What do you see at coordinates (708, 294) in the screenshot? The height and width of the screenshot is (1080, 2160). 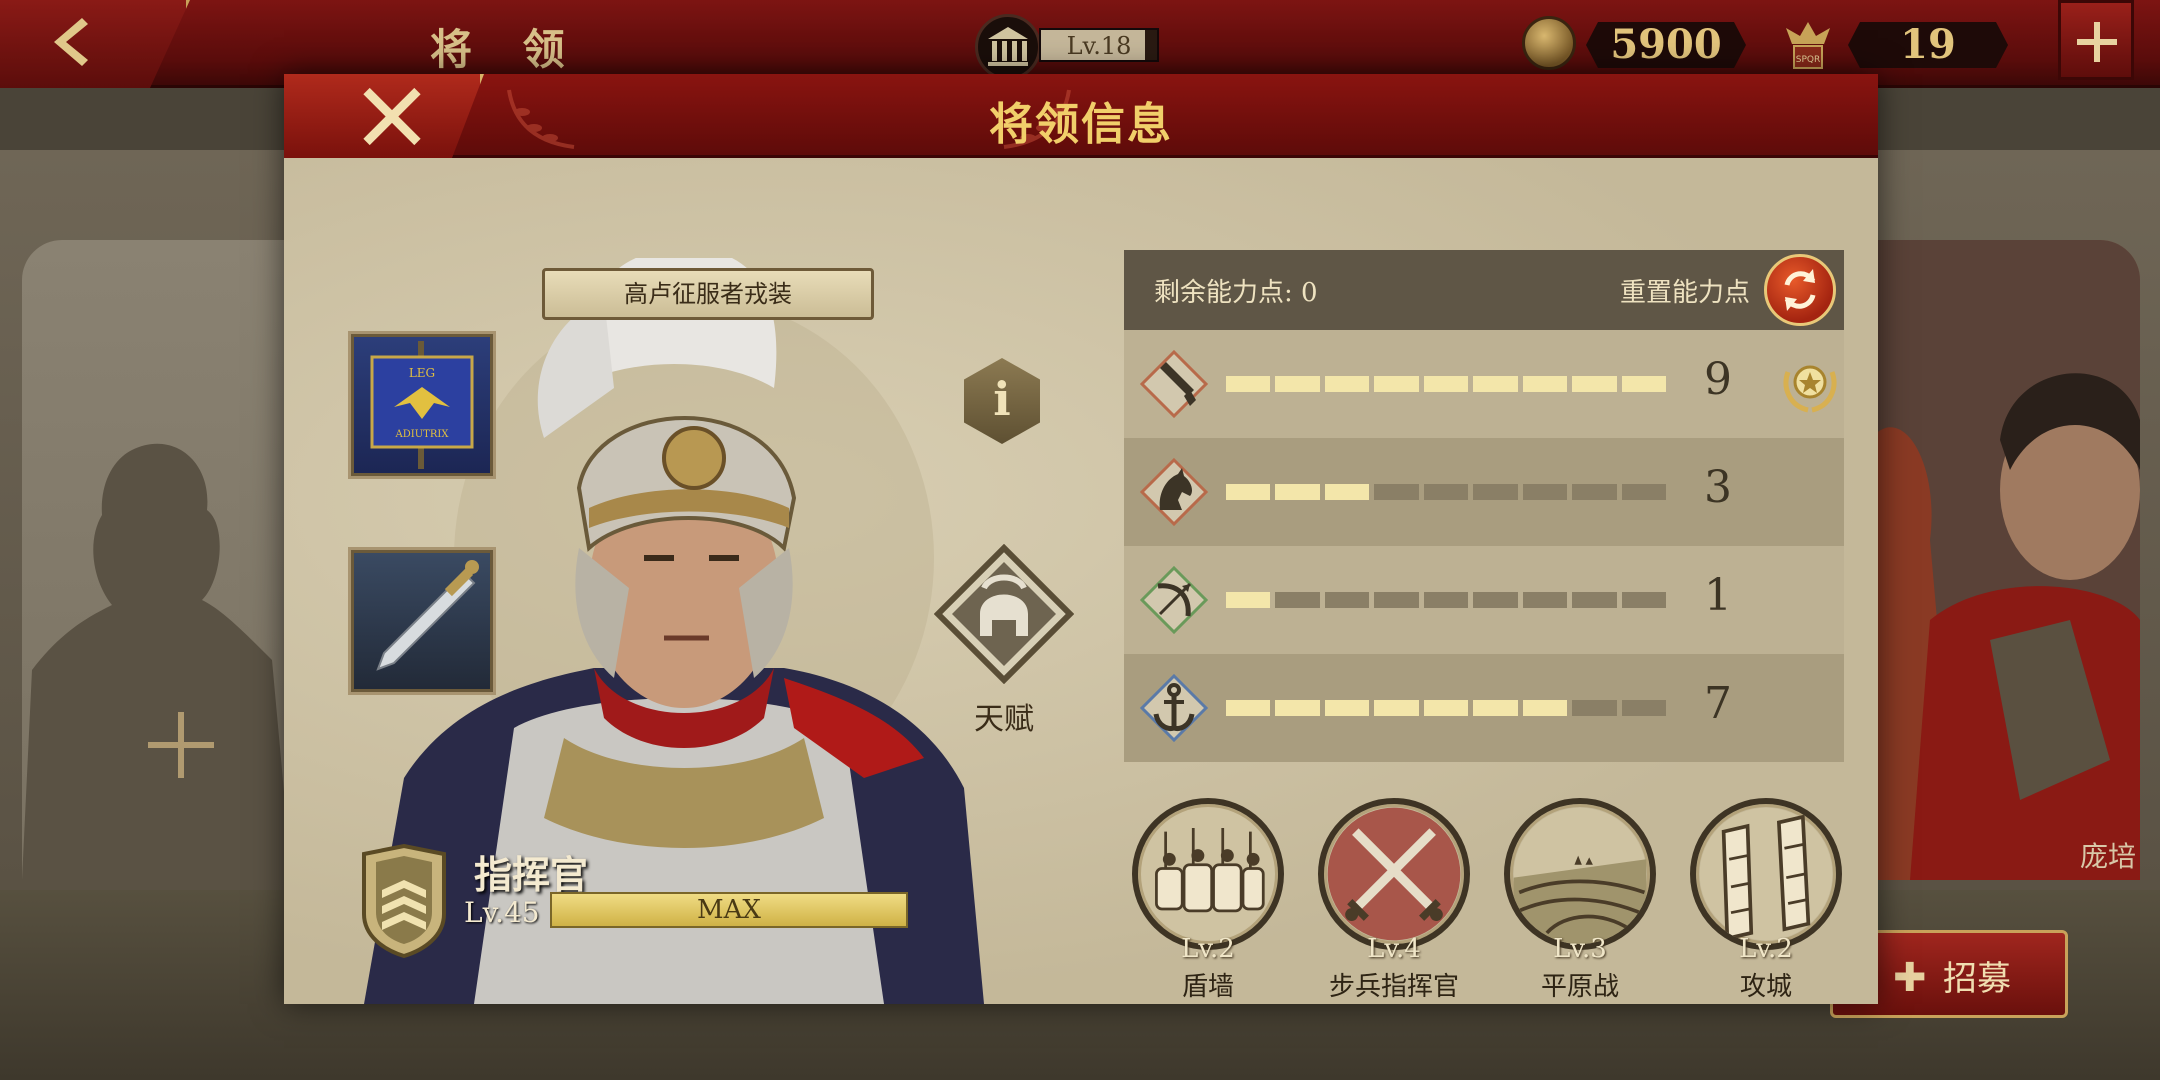 I see `outfit-name-plate: 高卢征服者戎装` at bounding box center [708, 294].